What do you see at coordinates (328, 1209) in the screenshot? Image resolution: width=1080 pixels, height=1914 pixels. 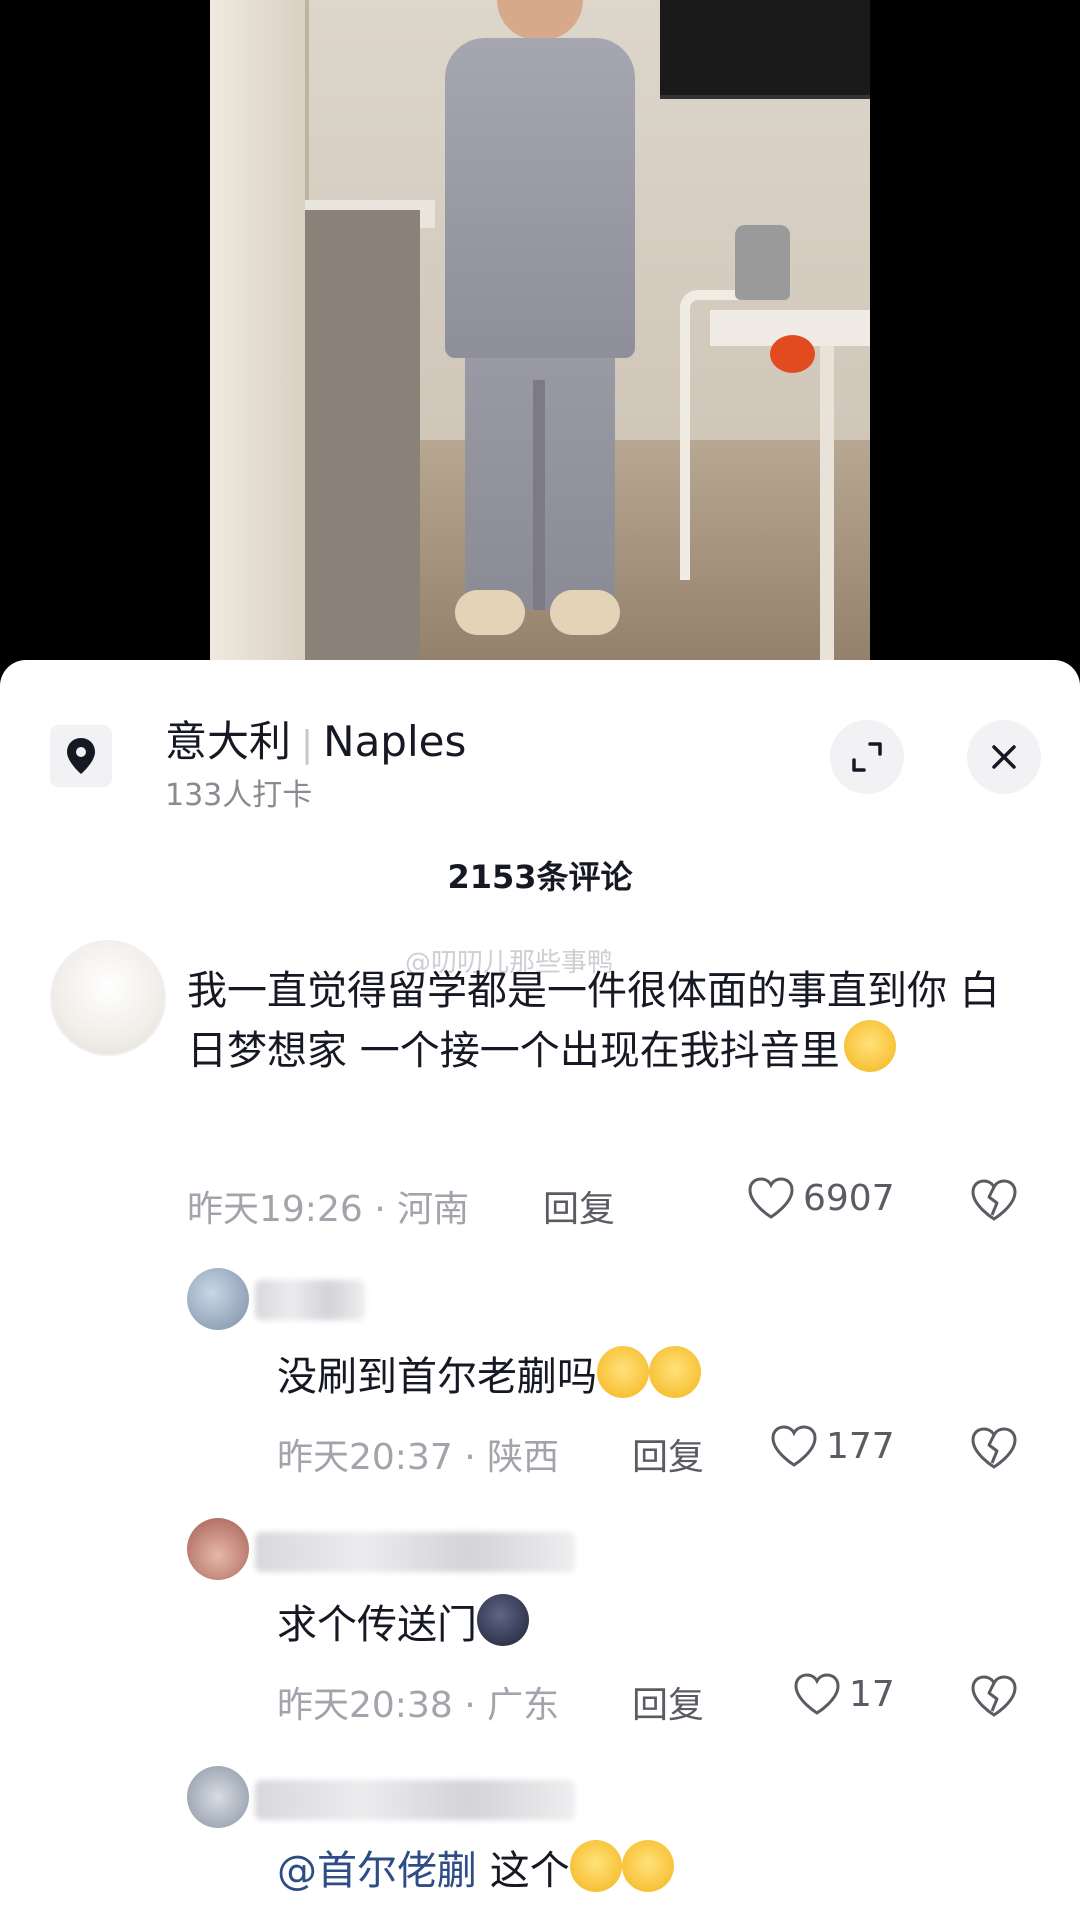 I see `comment-time-location: 昨天19:26 · 河南` at bounding box center [328, 1209].